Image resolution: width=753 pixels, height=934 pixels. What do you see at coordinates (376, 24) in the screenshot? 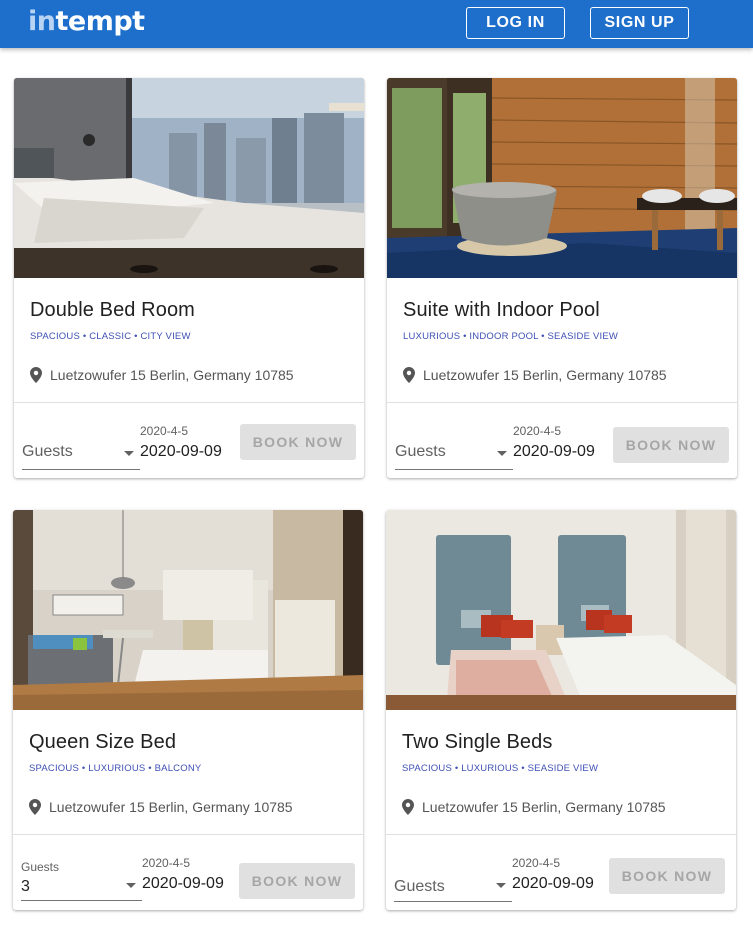
I see `app-header: intempt LOG IN SIGN UP` at bounding box center [376, 24].